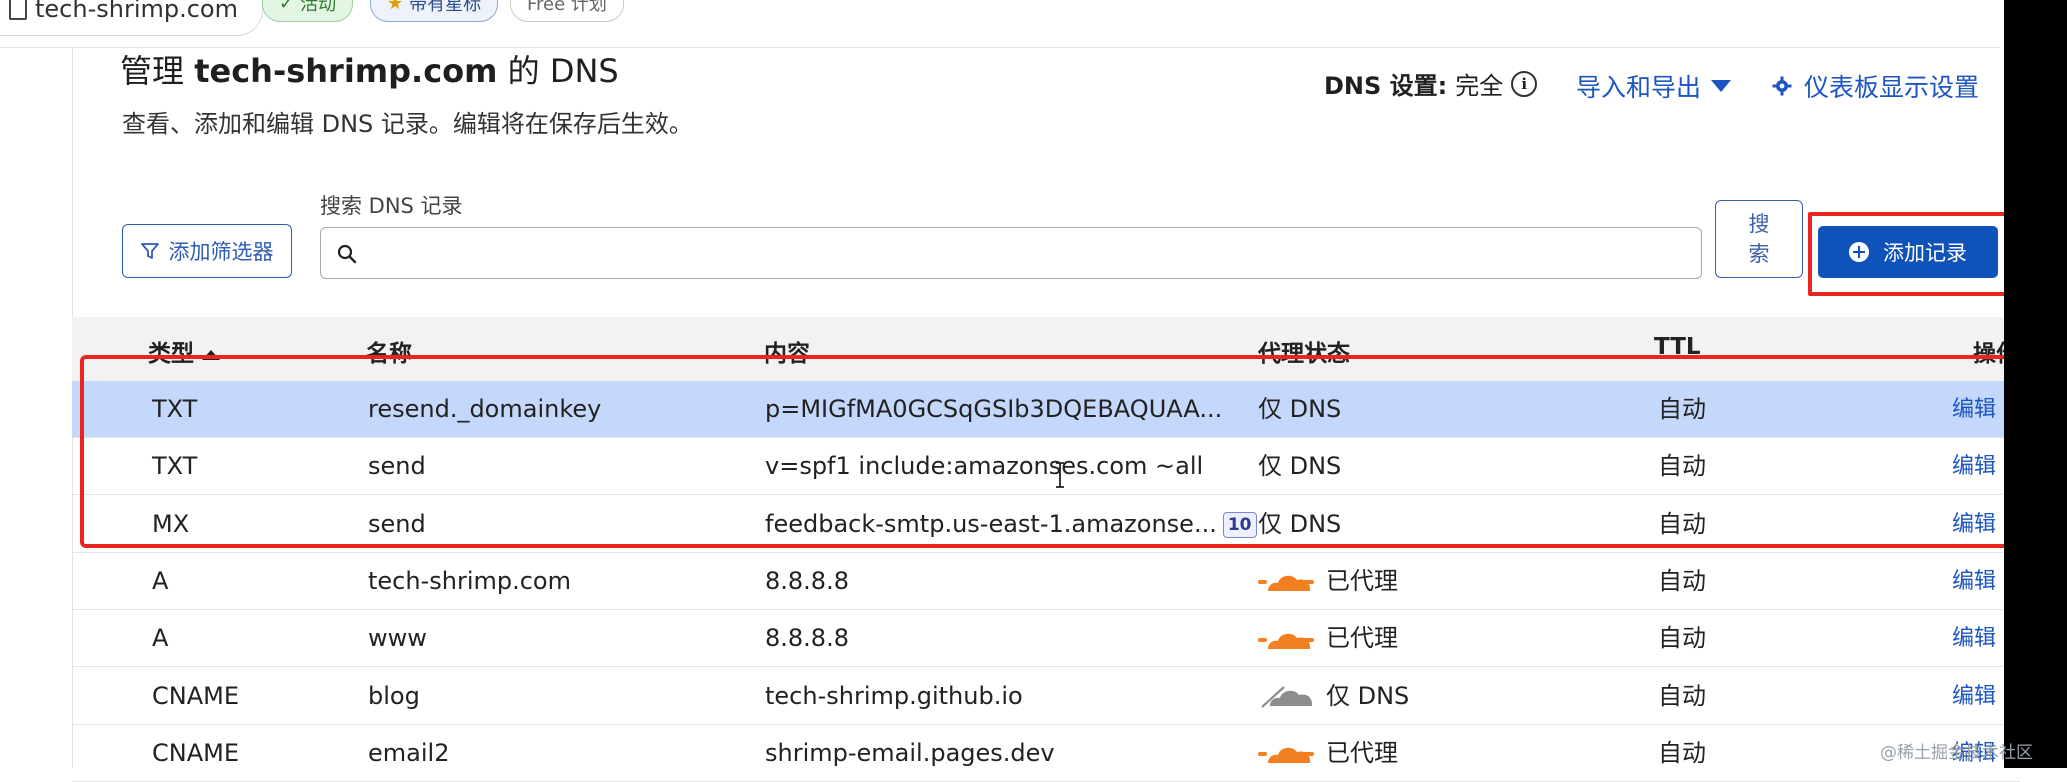 This screenshot has height=782, width=2067. Describe the element at coordinates (1956, 753) in the screenshot. I see `watermark: @稀土掘金技术社区` at that location.